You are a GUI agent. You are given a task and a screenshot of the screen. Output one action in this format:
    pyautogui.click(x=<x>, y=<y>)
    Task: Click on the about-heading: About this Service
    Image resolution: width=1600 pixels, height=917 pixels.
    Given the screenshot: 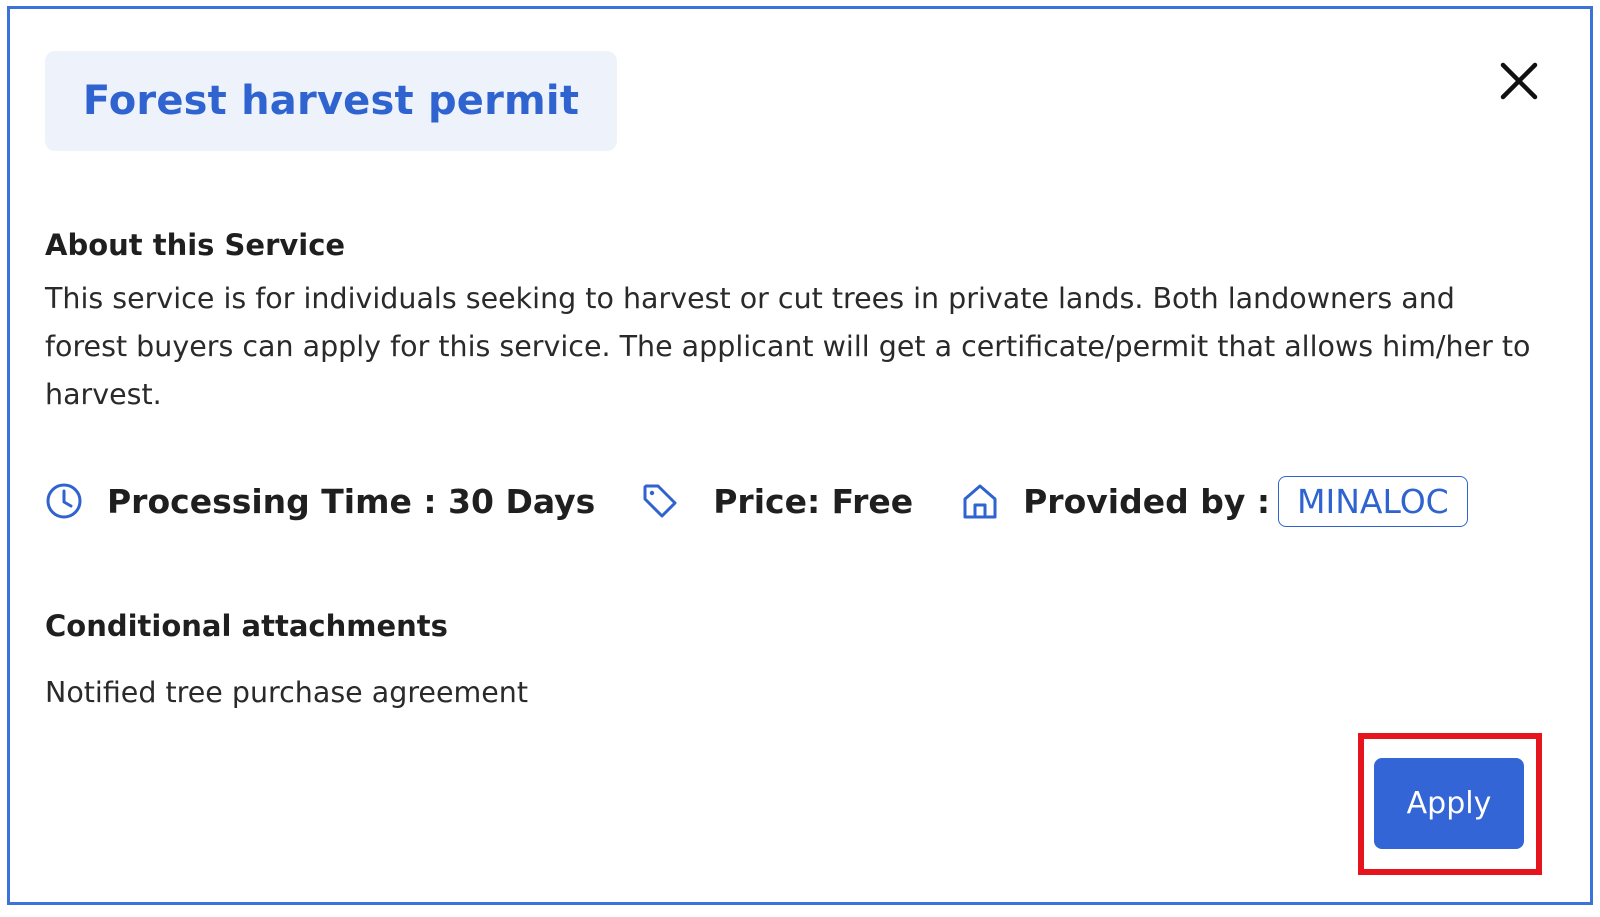 What is the action you would take?
    pyautogui.click(x=195, y=245)
    